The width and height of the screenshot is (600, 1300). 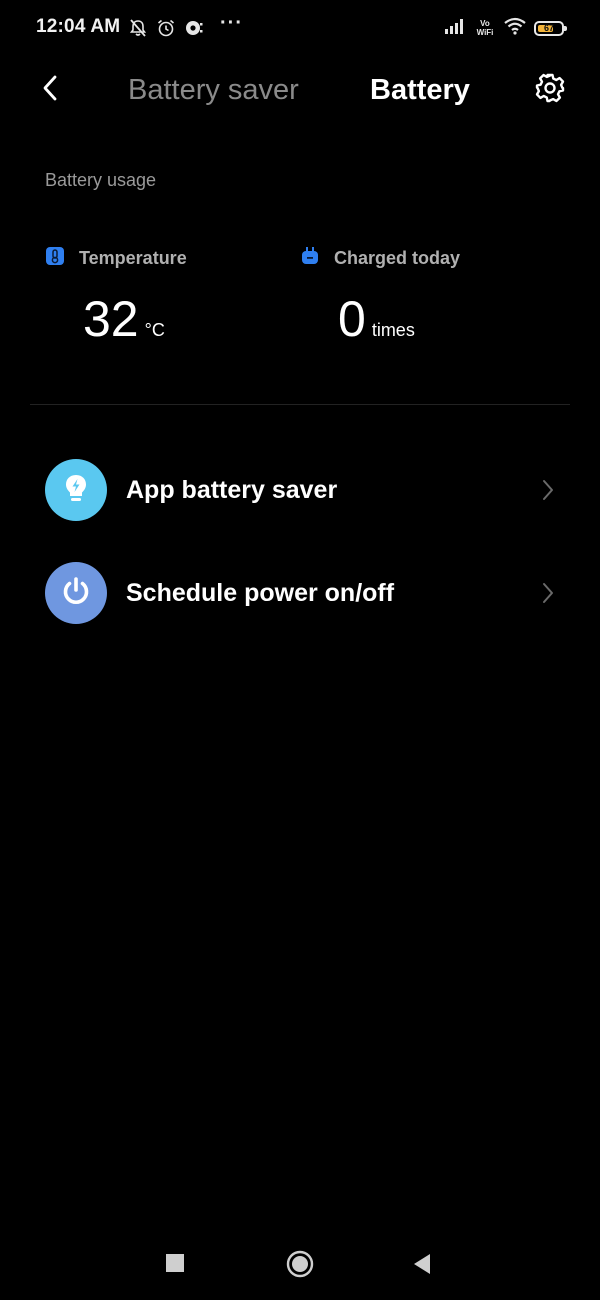 I want to click on battery-usage-label: Battery usage, so click(x=101, y=180).